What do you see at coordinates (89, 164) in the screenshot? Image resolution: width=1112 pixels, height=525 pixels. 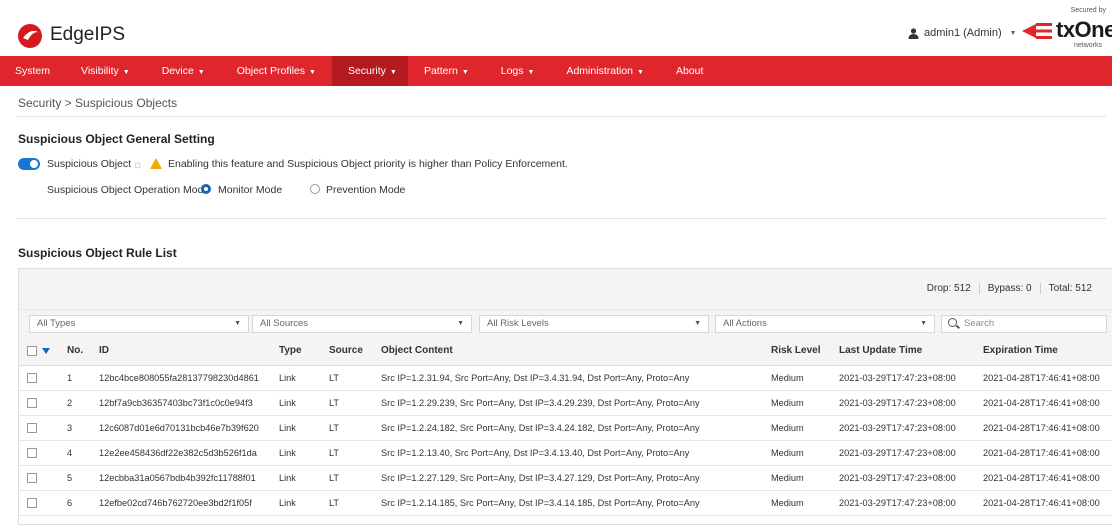 I see `toggle-label: Suspicious Object` at bounding box center [89, 164].